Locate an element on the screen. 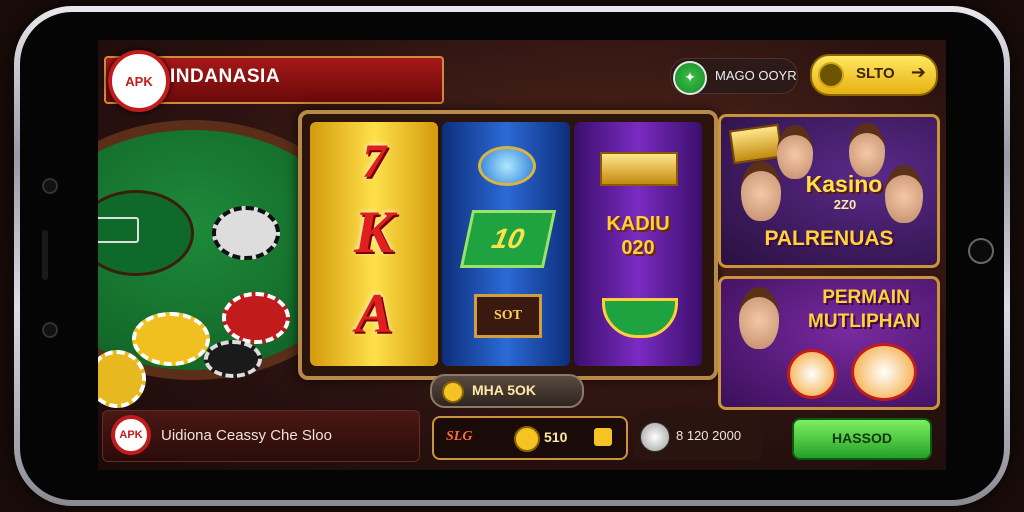 The image size is (1024, 512). permain-title: PERMAIN is located at coordinates (866, 297).